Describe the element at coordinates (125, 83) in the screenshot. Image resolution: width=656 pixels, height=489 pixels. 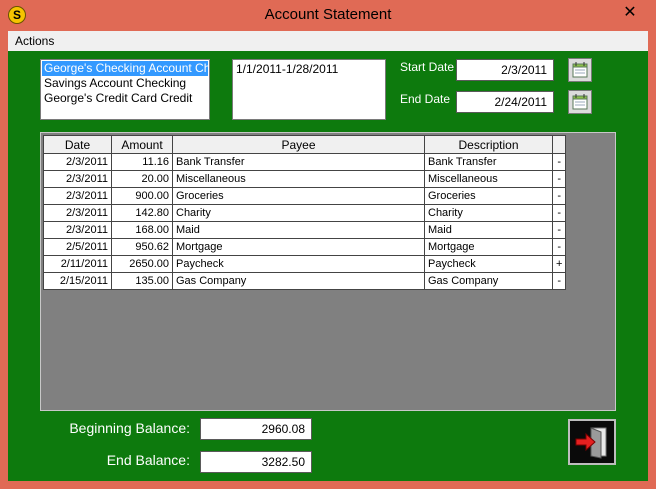
I see `account-item: Savings Account Checking` at that location.